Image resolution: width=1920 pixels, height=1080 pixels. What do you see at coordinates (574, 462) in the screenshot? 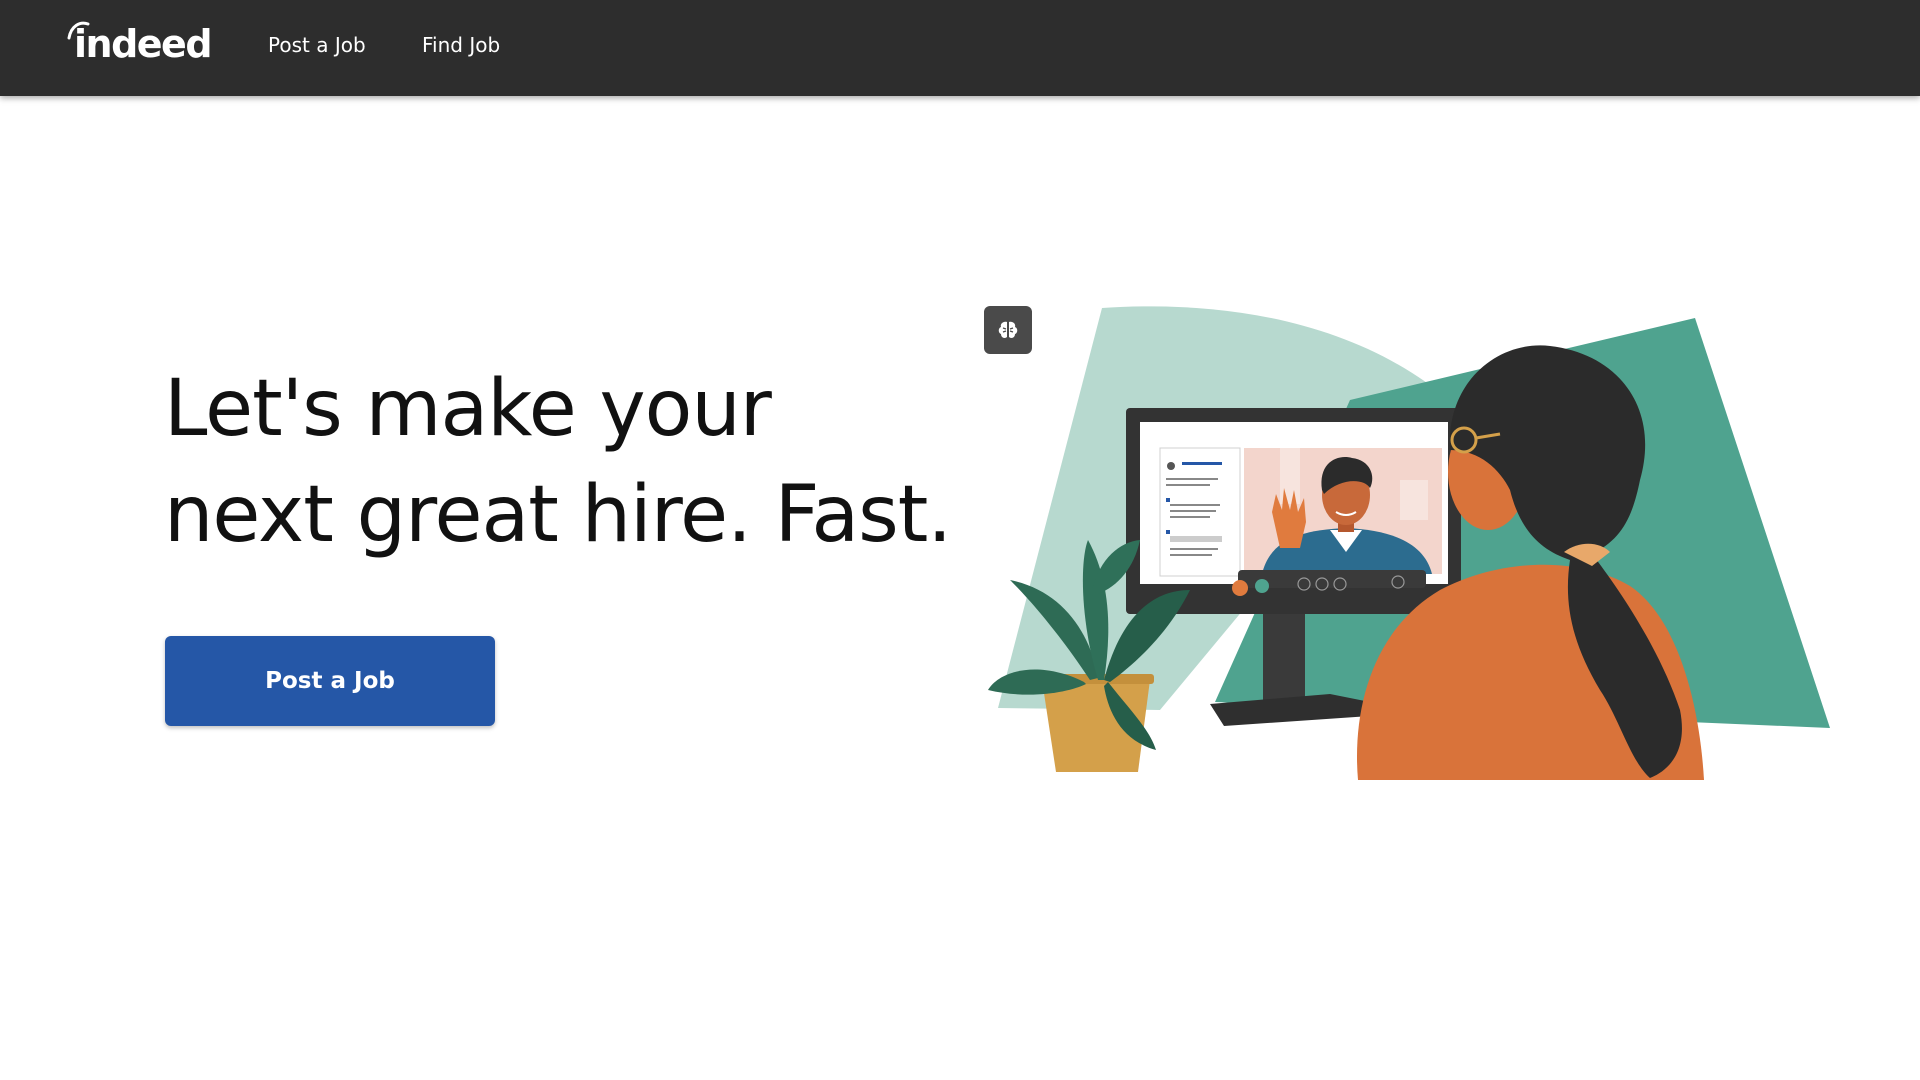
I see `hero-title: Let's make your next great hire. Fast.` at bounding box center [574, 462].